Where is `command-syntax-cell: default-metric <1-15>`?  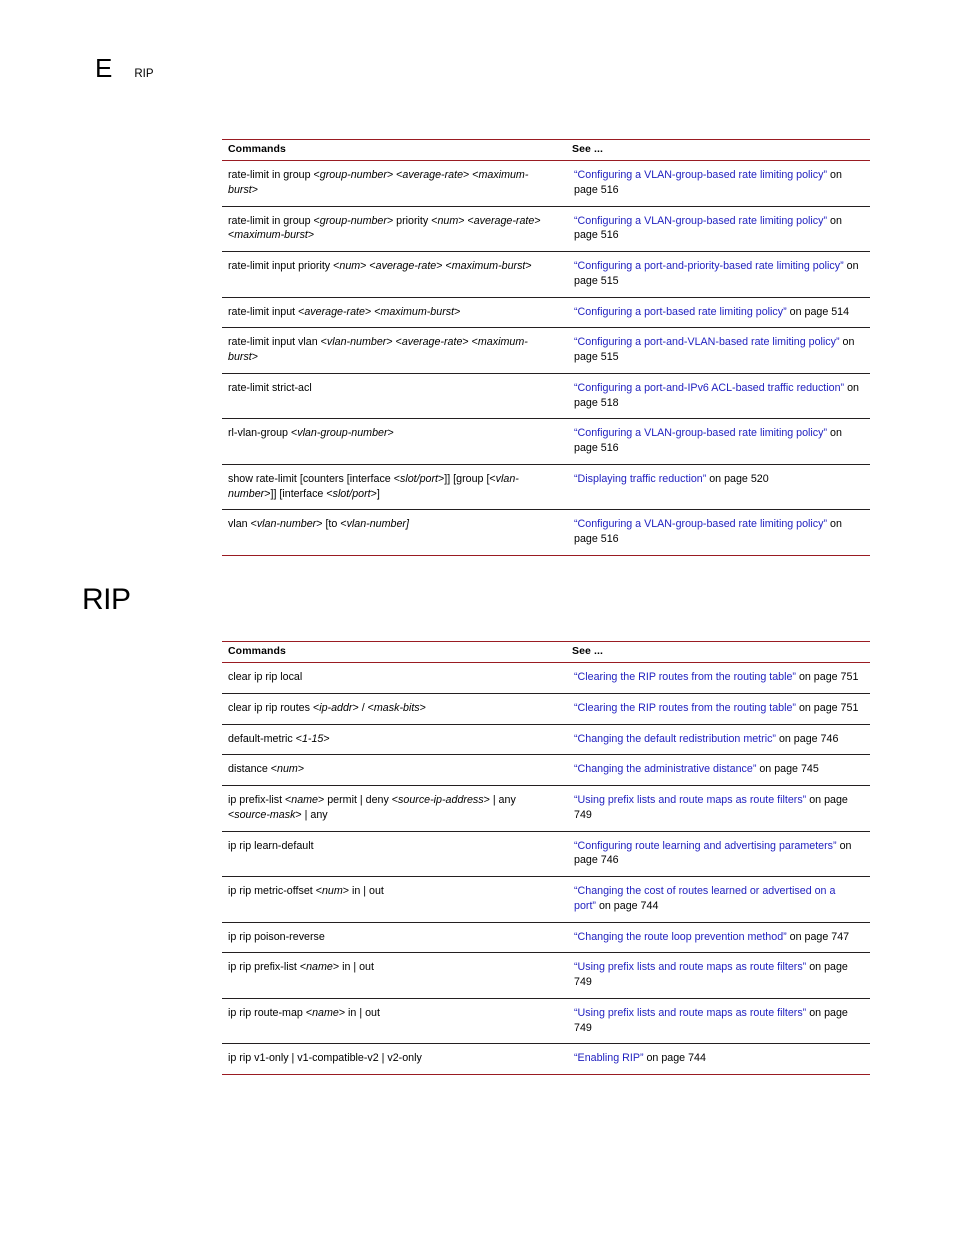
command-syntax-cell: default-metric <1-15> is located at coordinates (394, 740).